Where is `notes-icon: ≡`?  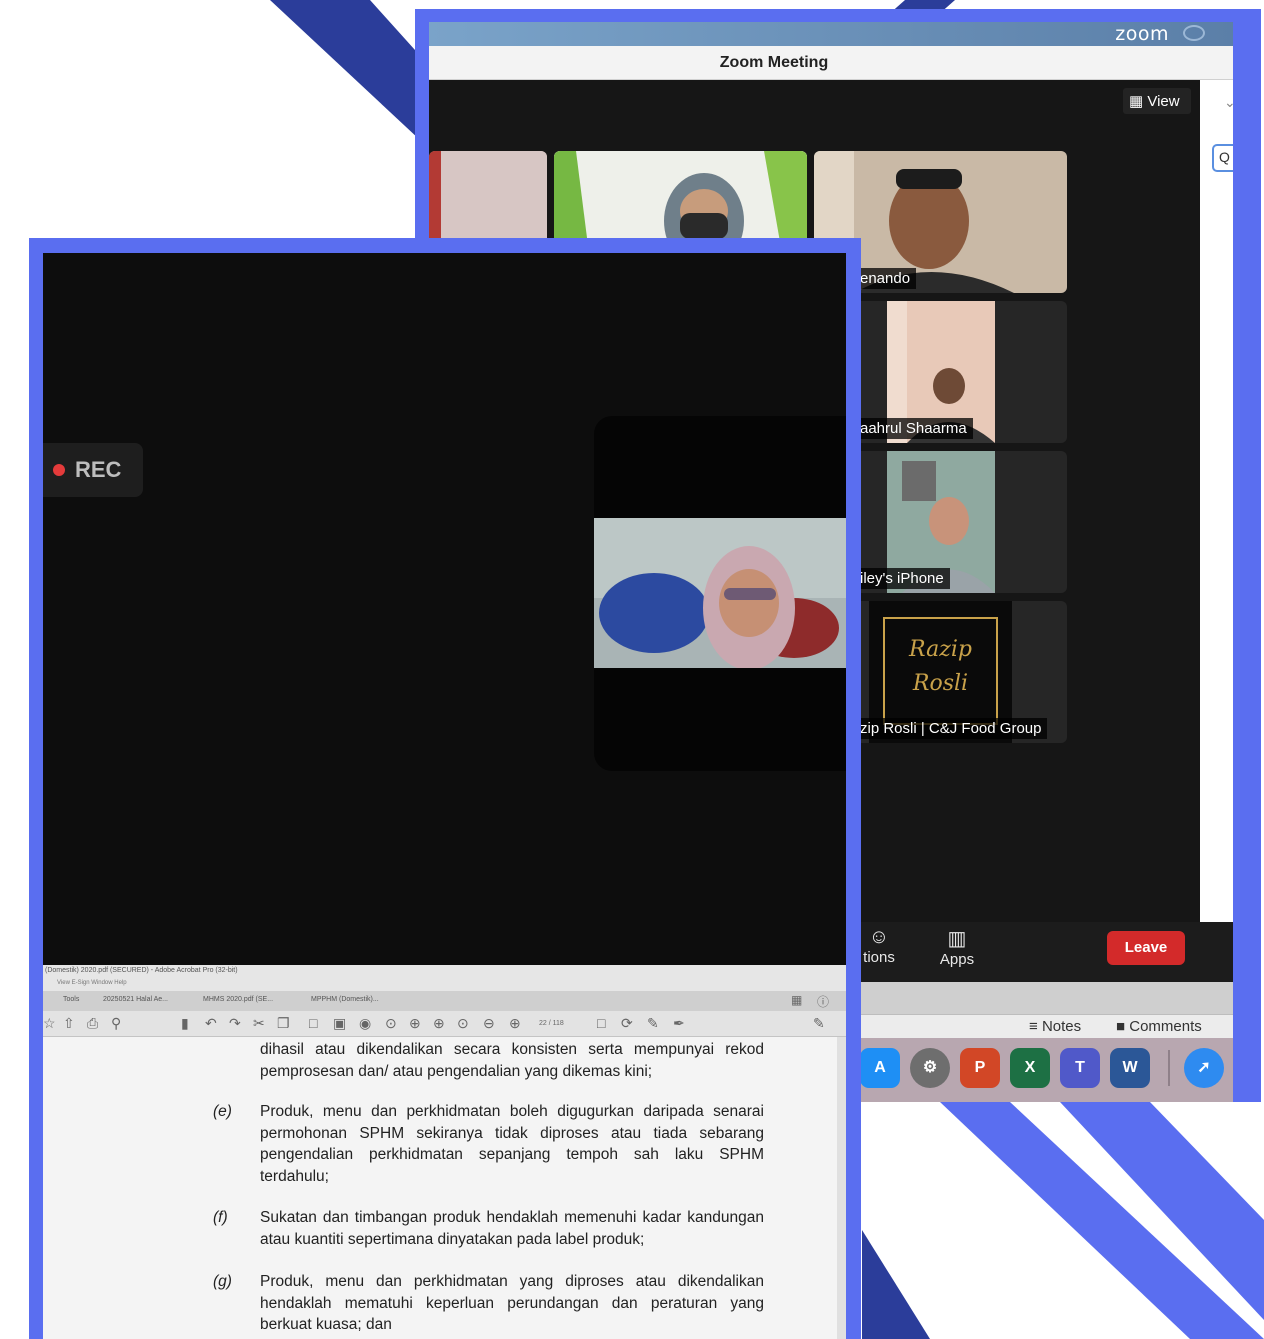
notes-icon: ≡ is located at coordinates (1033, 1026).